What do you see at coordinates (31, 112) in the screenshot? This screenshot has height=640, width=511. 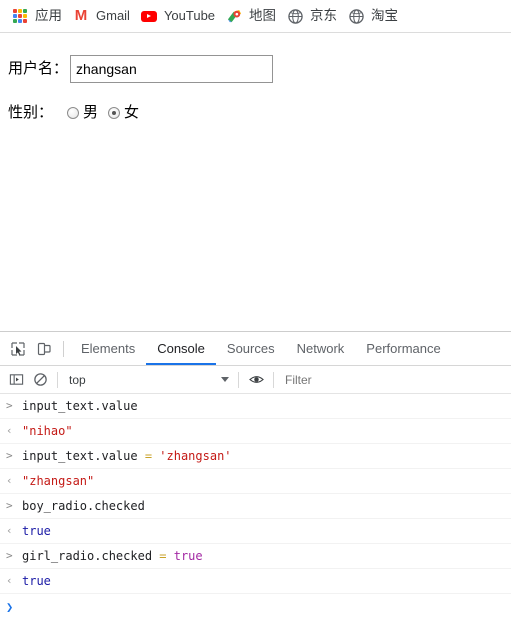 I see `gender-label: 性别：` at bounding box center [31, 112].